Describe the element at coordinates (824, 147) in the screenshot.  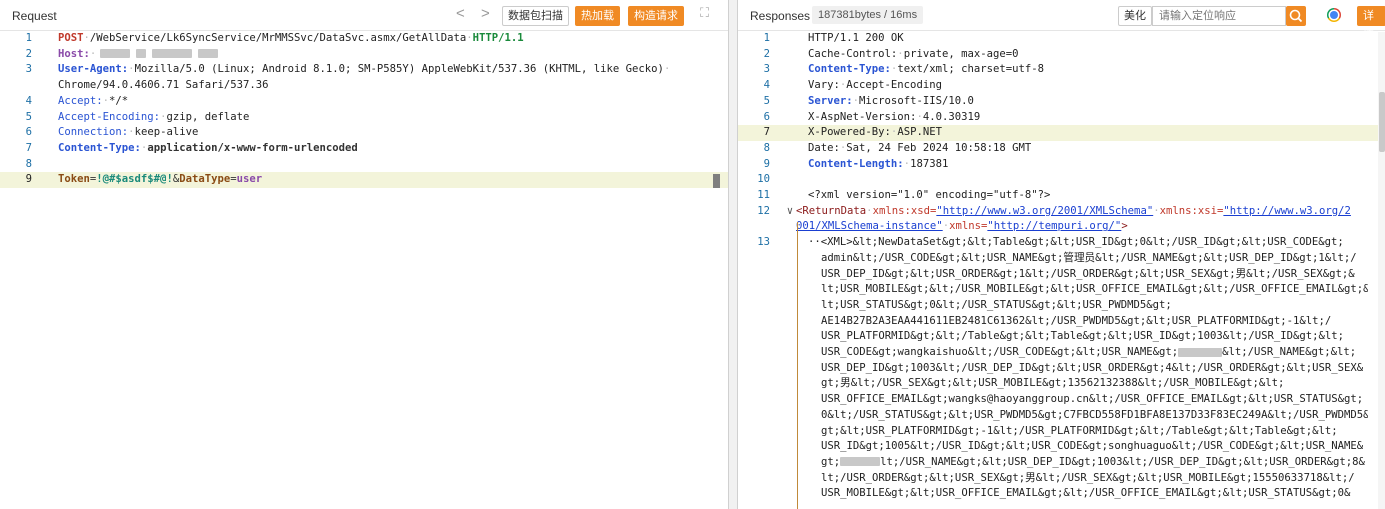
I see `header-key: Date:` at that location.